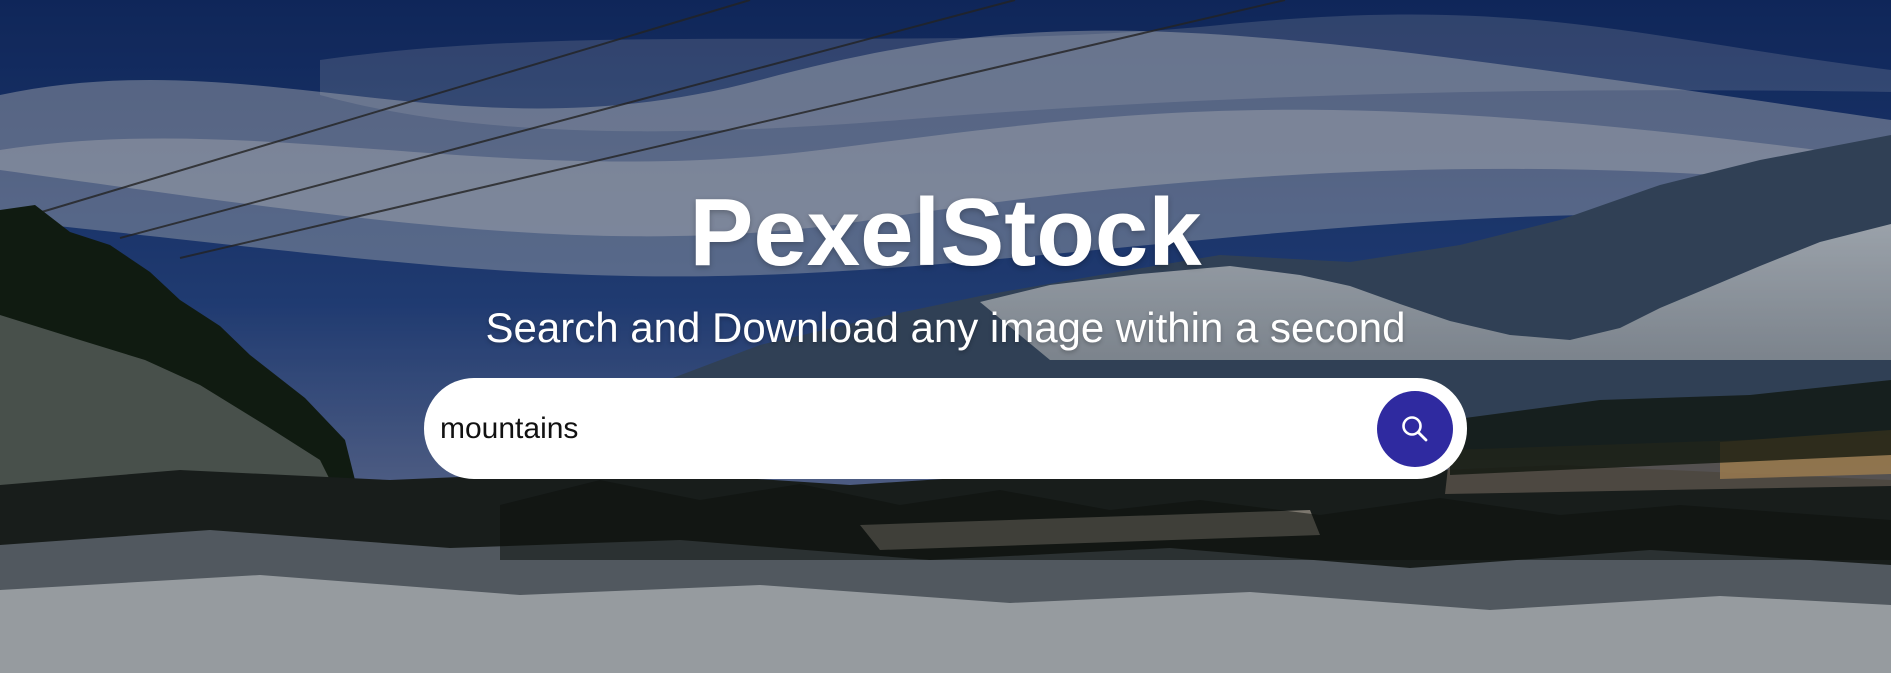  I want to click on search-button, so click(1415, 428).